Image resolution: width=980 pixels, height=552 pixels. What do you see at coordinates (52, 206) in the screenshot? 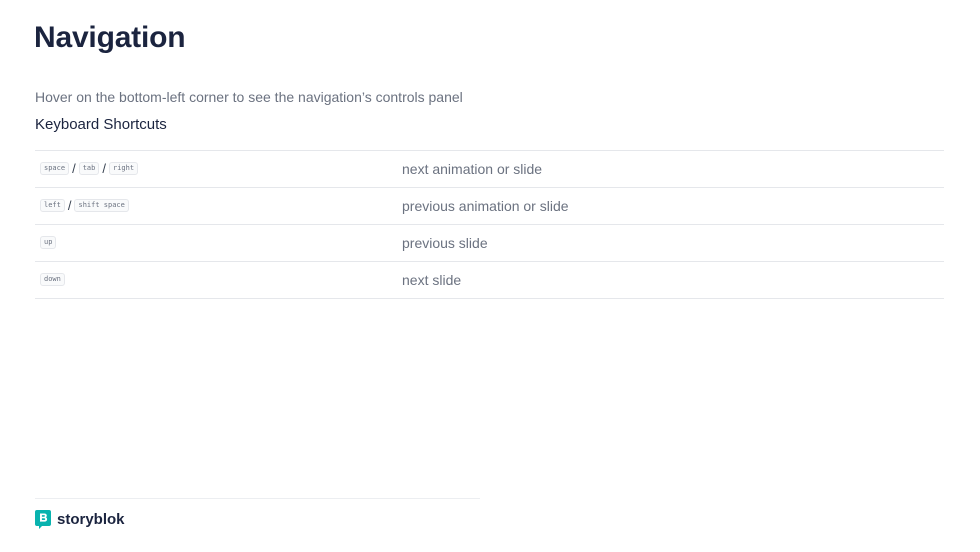
I see `key-cap: left` at bounding box center [52, 206].